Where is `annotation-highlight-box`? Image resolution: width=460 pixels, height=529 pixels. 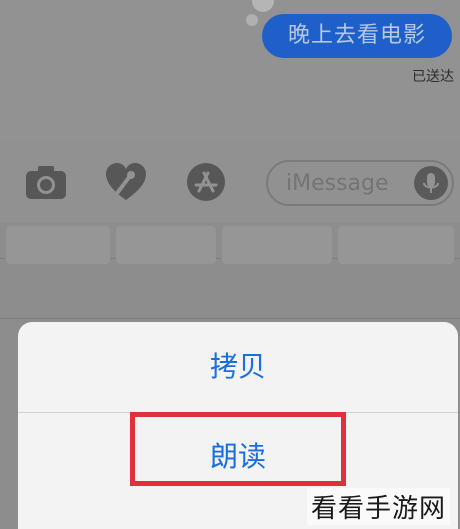
annotation-highlight-box is located at coordinates (238, 449).